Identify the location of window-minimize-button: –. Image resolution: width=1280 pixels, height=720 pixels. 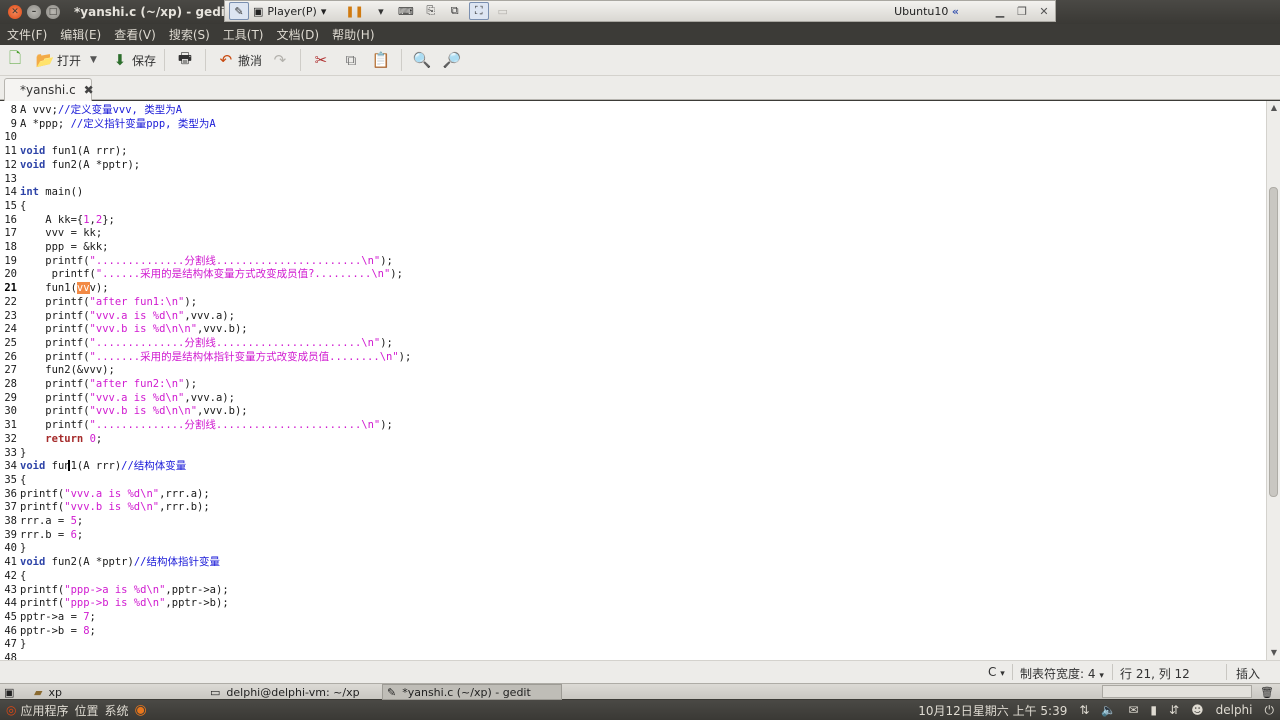
(34, 12).